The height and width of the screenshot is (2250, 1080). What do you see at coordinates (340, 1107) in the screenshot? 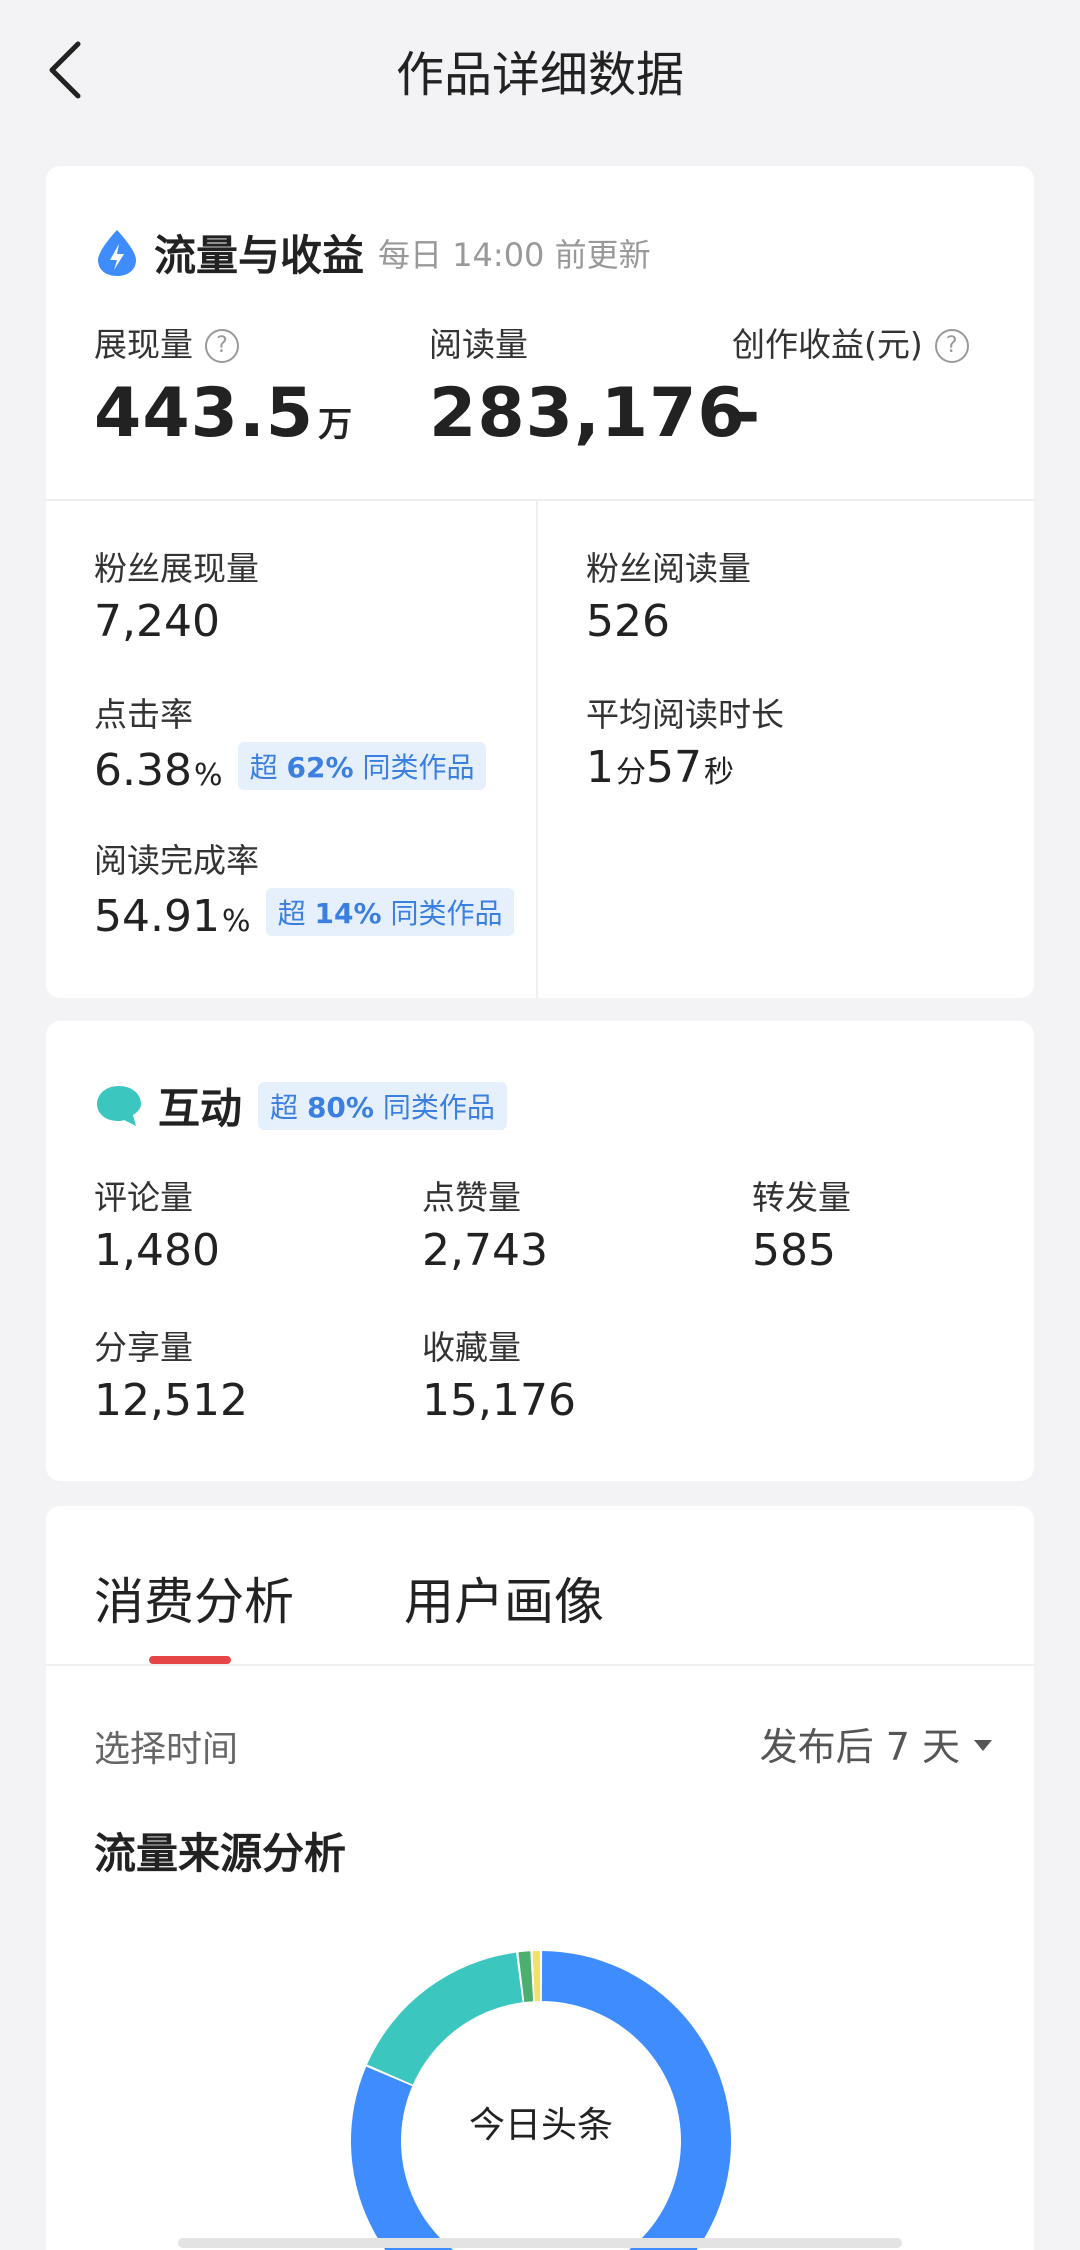
I see `badge-pct: 80%` at bounding box center [340, 1107].